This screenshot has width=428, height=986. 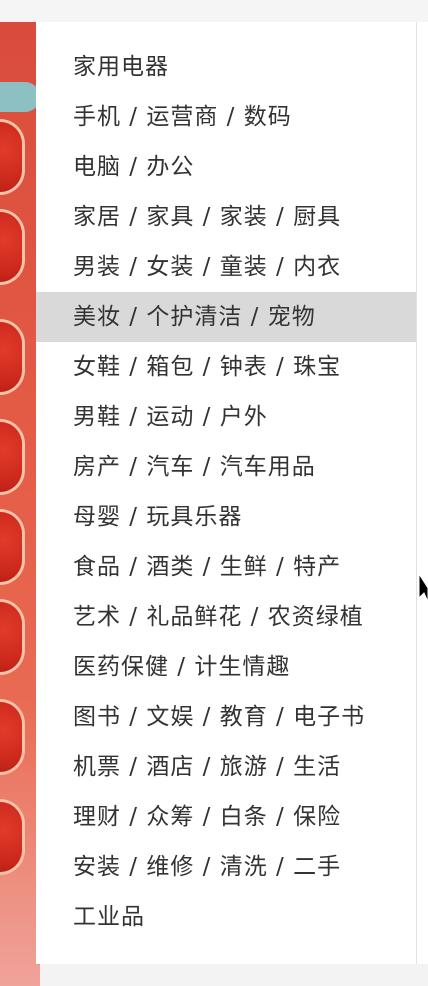 What do you see at coordinates (226, 917) in the screenshot?
I see `category-item: 工业品` at bounding box center [226, 917].